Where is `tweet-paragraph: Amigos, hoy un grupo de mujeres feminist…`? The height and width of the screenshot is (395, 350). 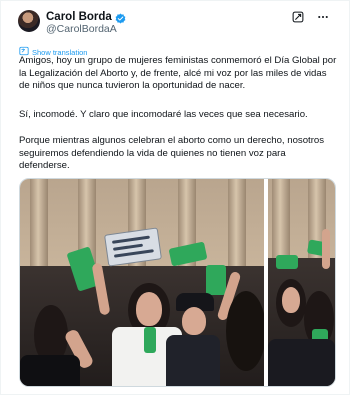
tweet-paragraph: Amigos, hoy un grupo de mujeres feminist… is located at coordinates (178, 73).